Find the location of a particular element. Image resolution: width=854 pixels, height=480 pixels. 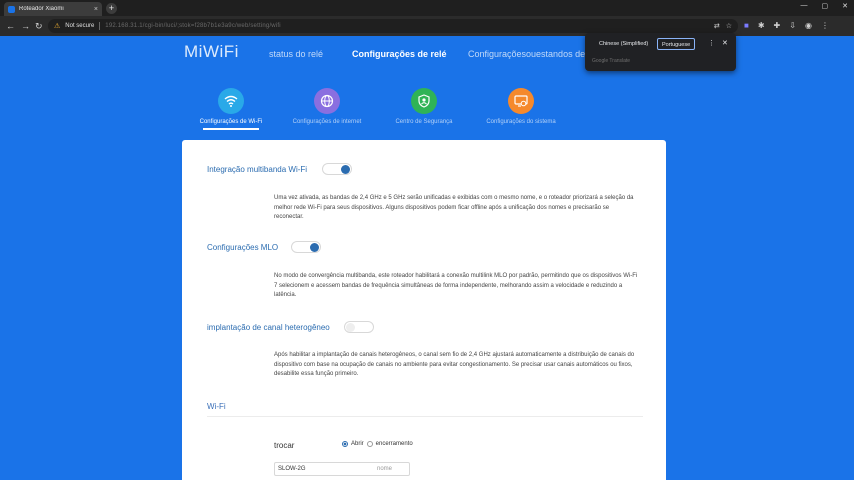

radio-close-label: encerramento is located at coordinates (394, 444).